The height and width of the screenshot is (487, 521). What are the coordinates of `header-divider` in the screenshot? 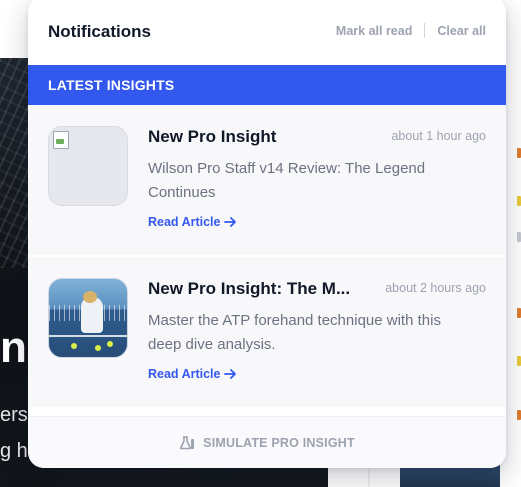 It's located at (425, 30).